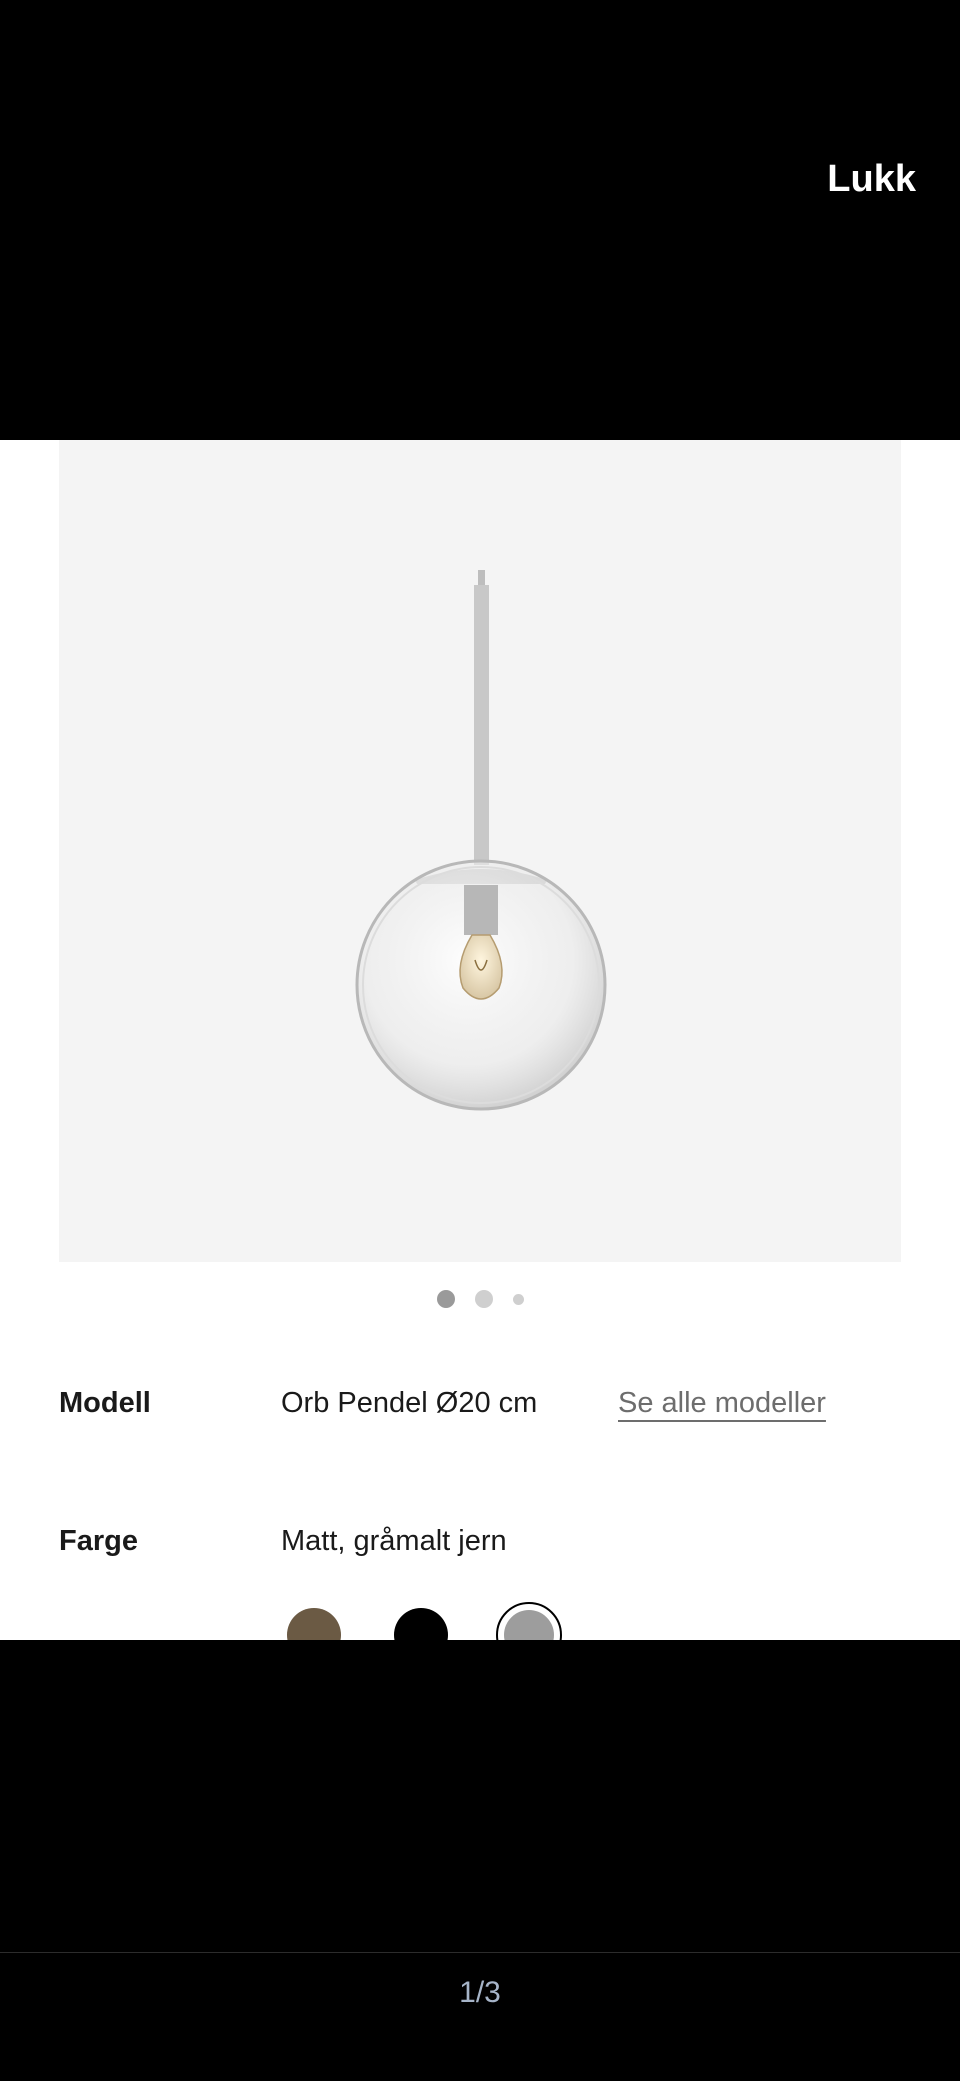 The width and height of the screenshot is (960, 2081). What do you see at coordinates (480, 1992) in the screenshot?
I see `slide-counter: 1/3` at bounding box center [480, 1992].